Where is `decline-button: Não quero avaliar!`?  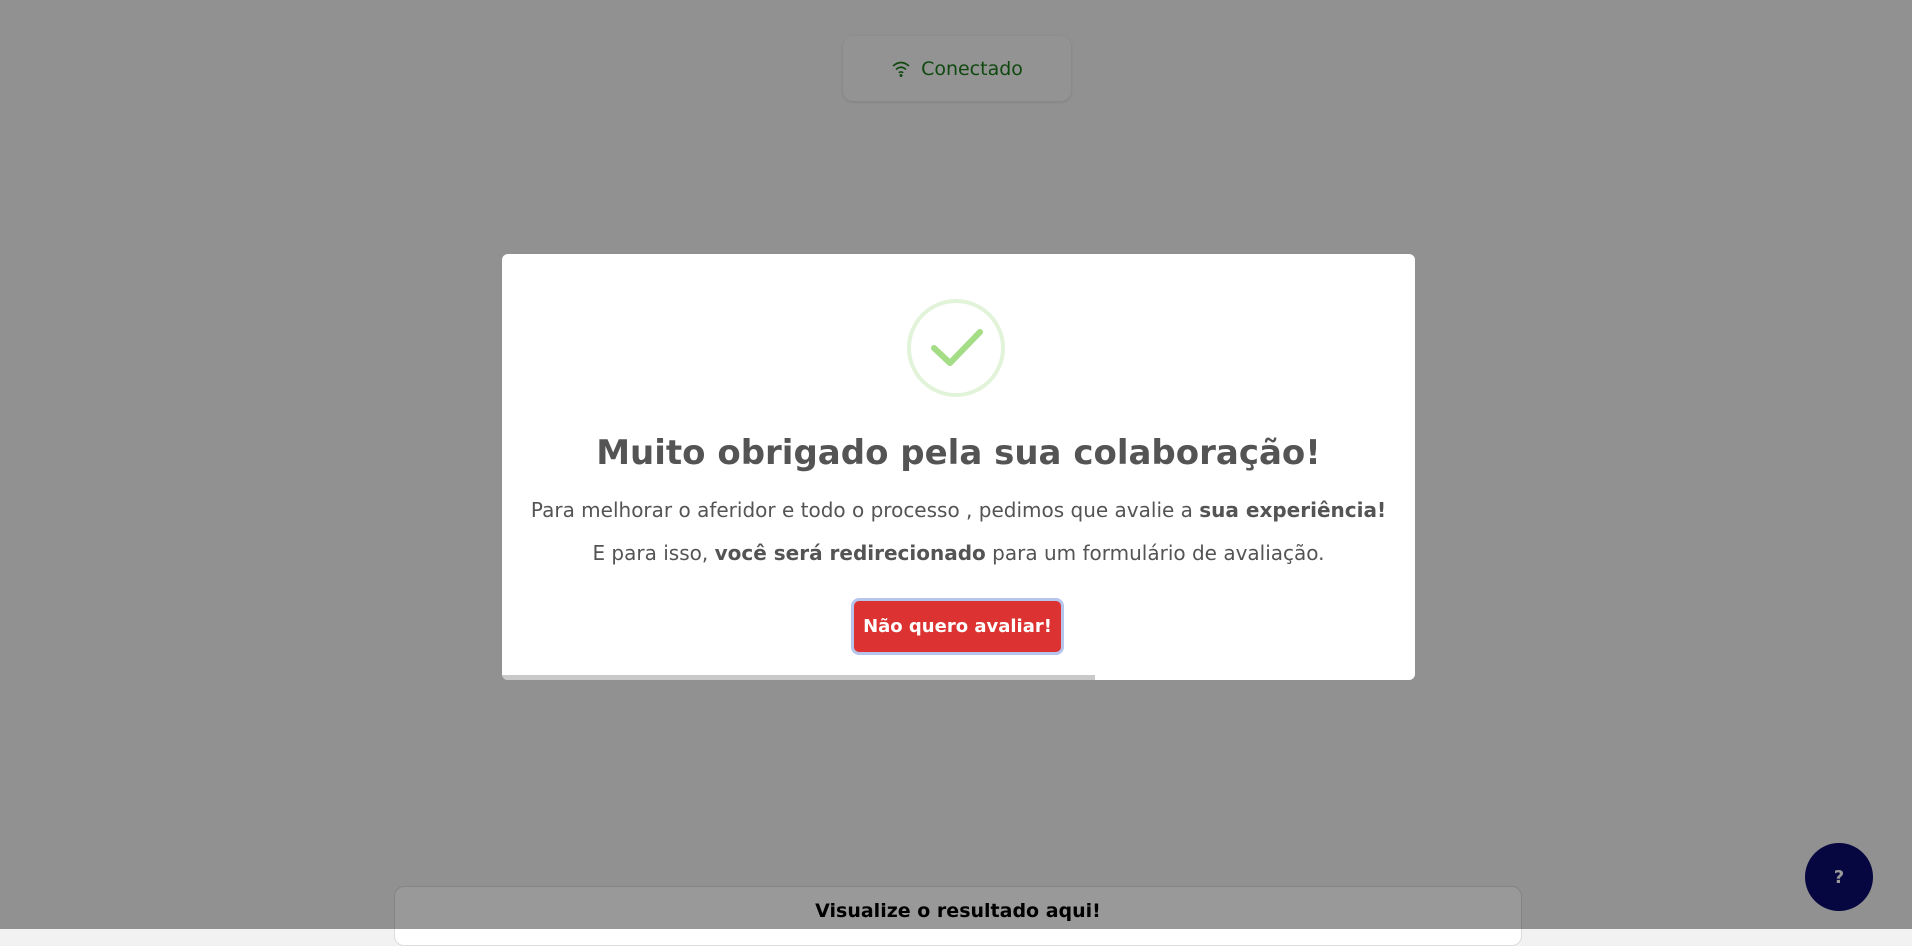 decline-button: Não quero avaliar! is located at coordinates (957, 626).